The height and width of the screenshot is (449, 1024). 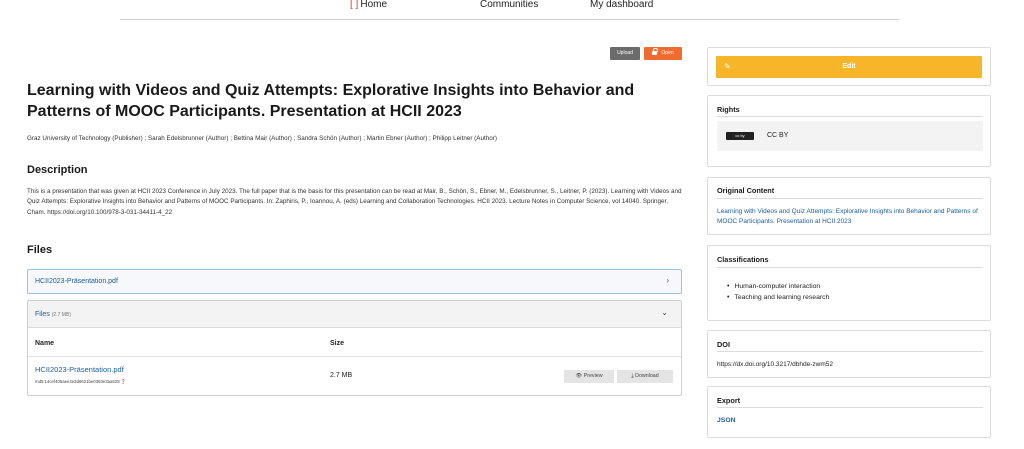 What do you see at coordinates (123, 381) in the screenshot?
I see `help-icon: ❓` at bounding box center [123, 381].